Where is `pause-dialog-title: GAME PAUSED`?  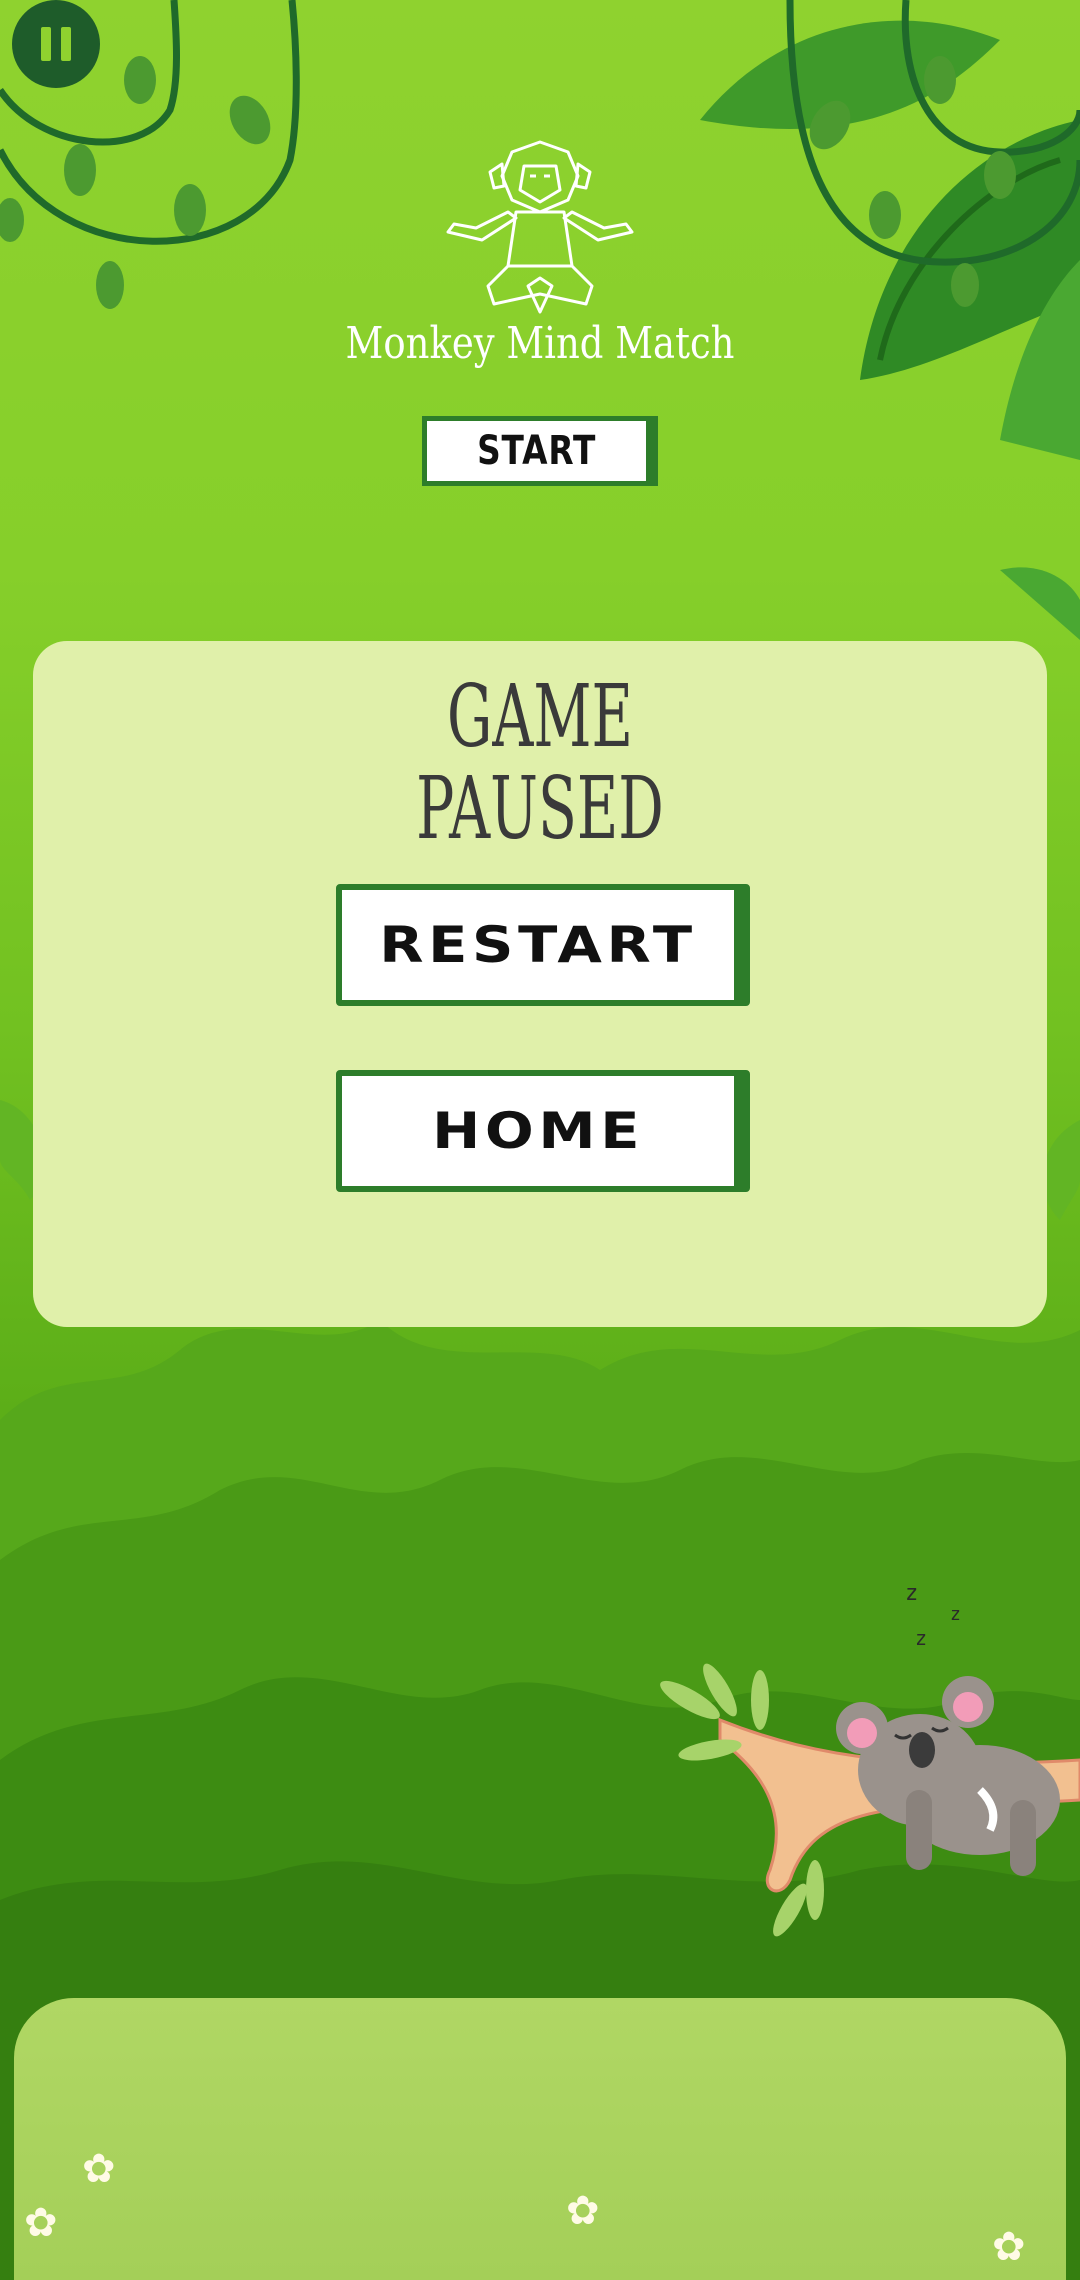 pause-dialog-title: GAME PAUSED is located at coordinates (540, 763).